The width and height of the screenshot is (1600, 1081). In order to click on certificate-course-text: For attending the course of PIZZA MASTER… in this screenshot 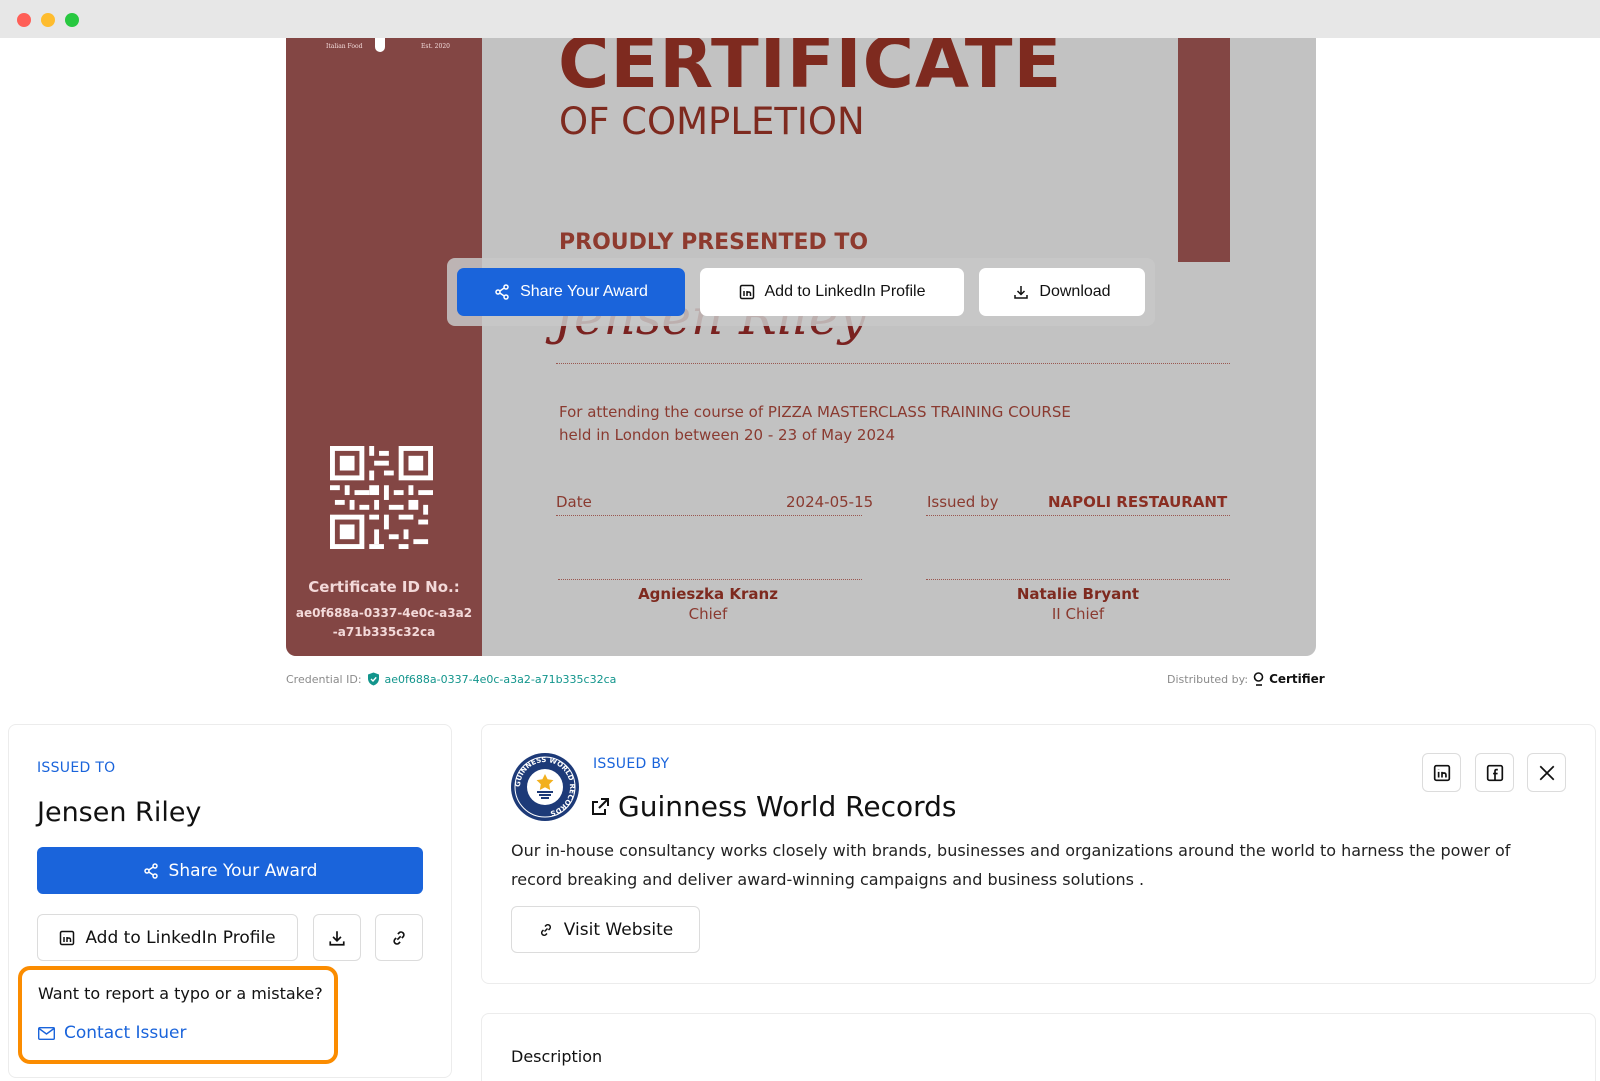, I will do `click(859, 424)`.